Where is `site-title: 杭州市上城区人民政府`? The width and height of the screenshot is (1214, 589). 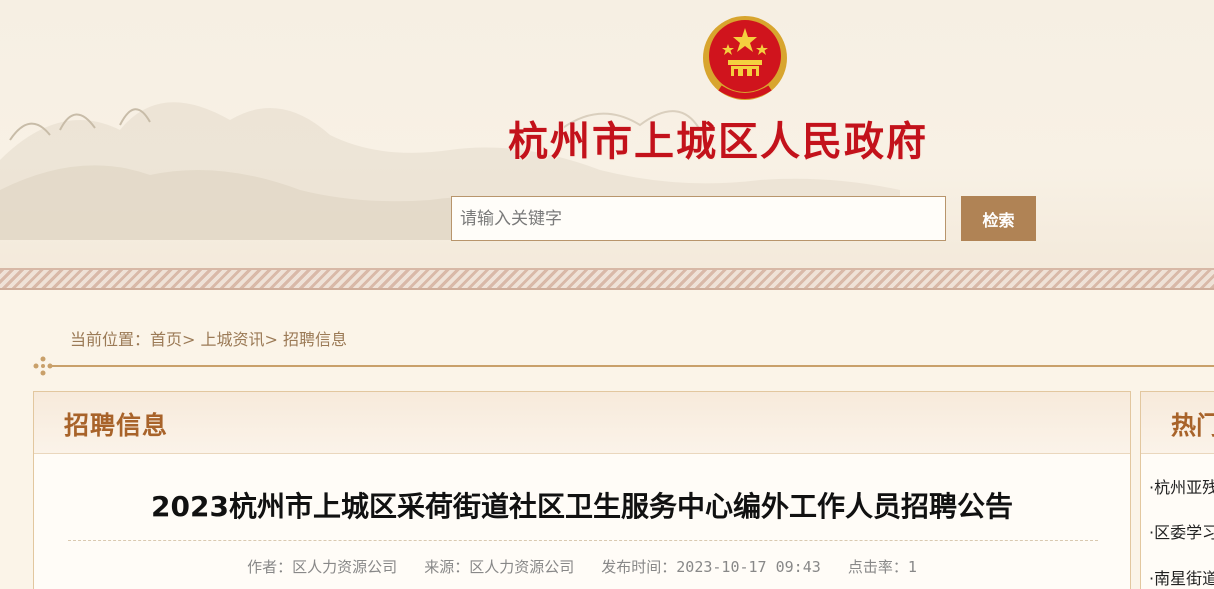
site-title: 杭州市上城区人民政府 is located at coordinates (718, 141).